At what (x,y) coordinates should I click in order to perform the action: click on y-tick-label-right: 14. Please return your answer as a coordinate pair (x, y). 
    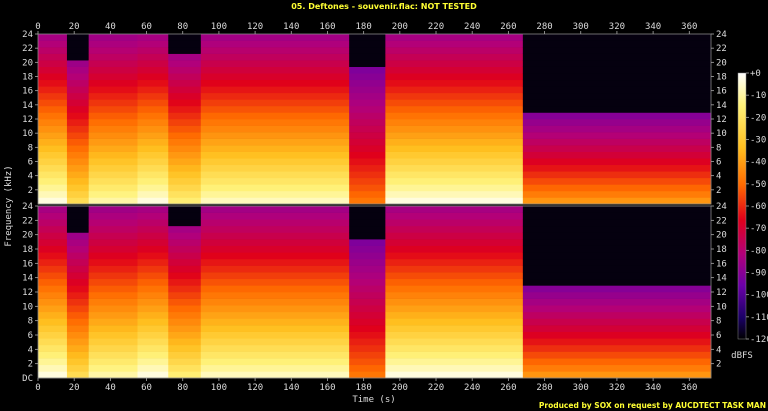
    Looking at the image, I should click on (721, 279).